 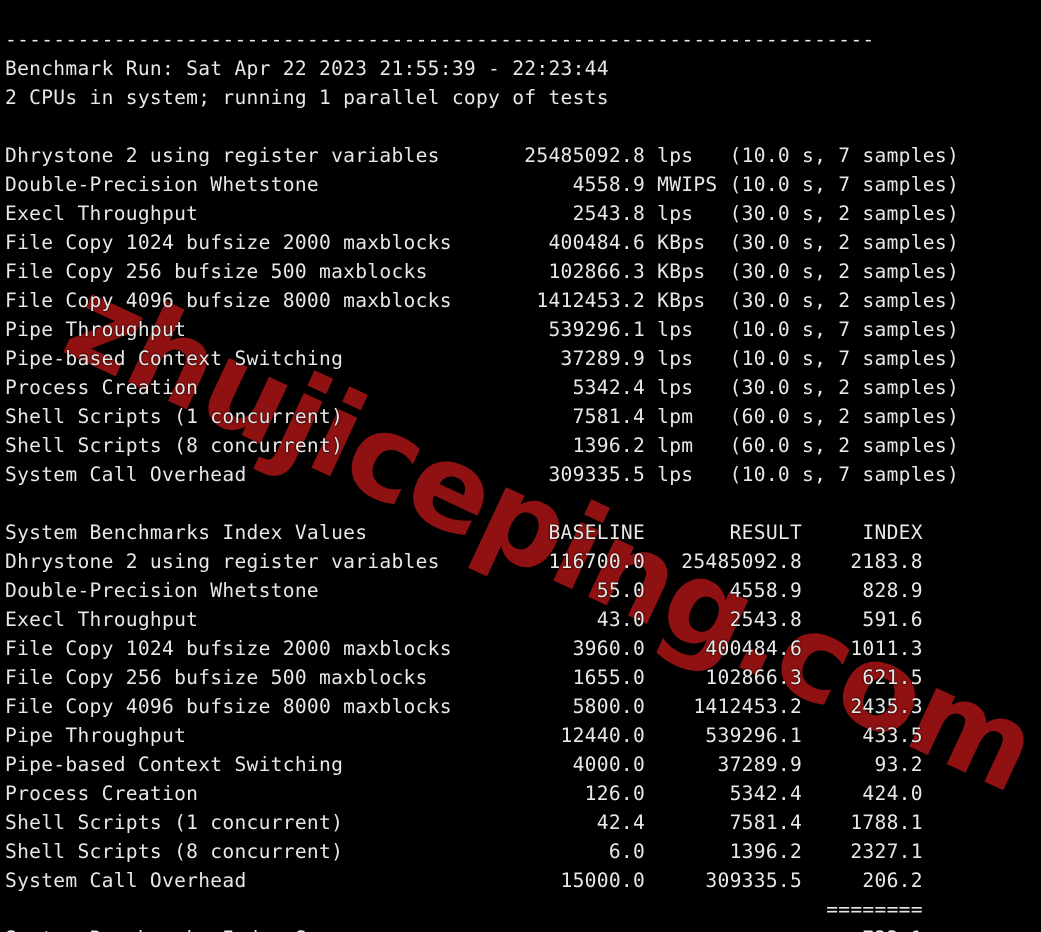 I want to click on index-table-row: Execl Throughput 43.0 2543.8 591.6, so click(x=464, y=619).